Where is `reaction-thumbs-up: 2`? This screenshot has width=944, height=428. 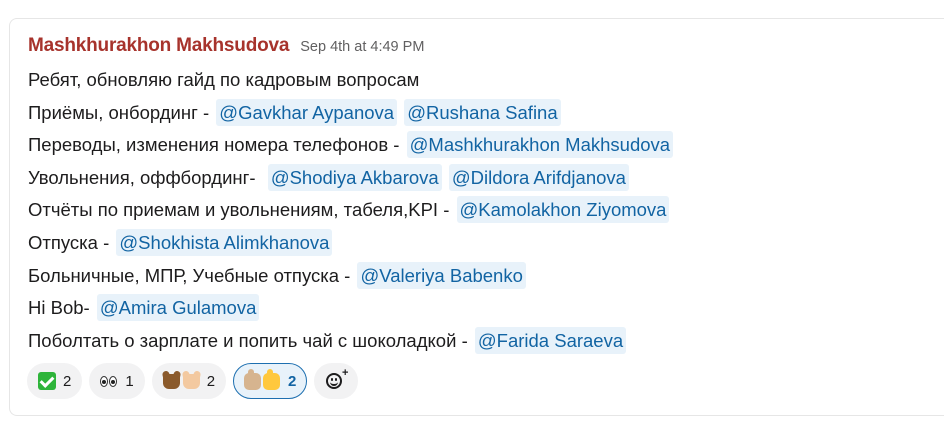 reaction-thumbs-up: 2 is located at coordinates (270, 381).